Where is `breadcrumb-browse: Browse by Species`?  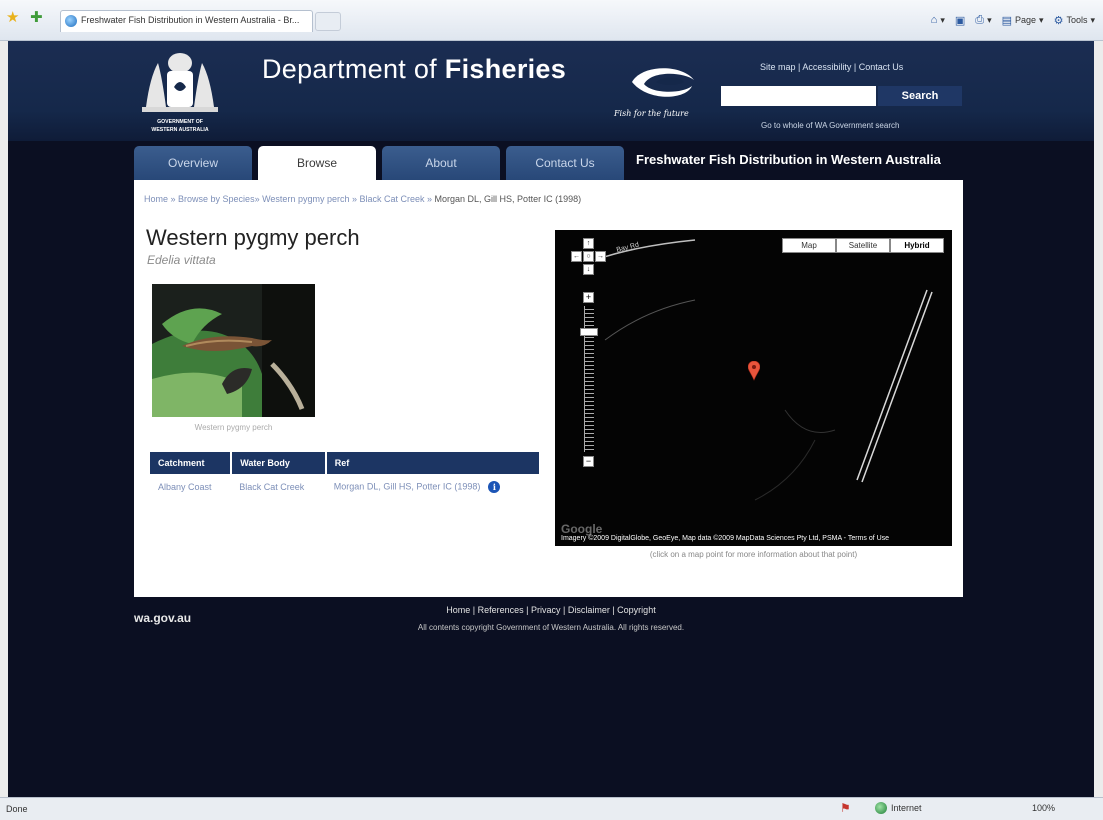 breadcrumb-browse: Browse by Species is located at coordinates (216, 199).